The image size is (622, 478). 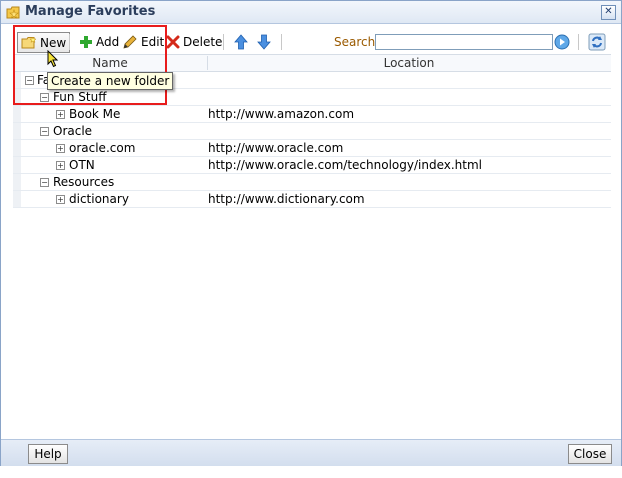 What do you see at coordinates (312, 131) in the screenshot?
I see `tree-row: − Oracle` at bounding box center [312, 131].